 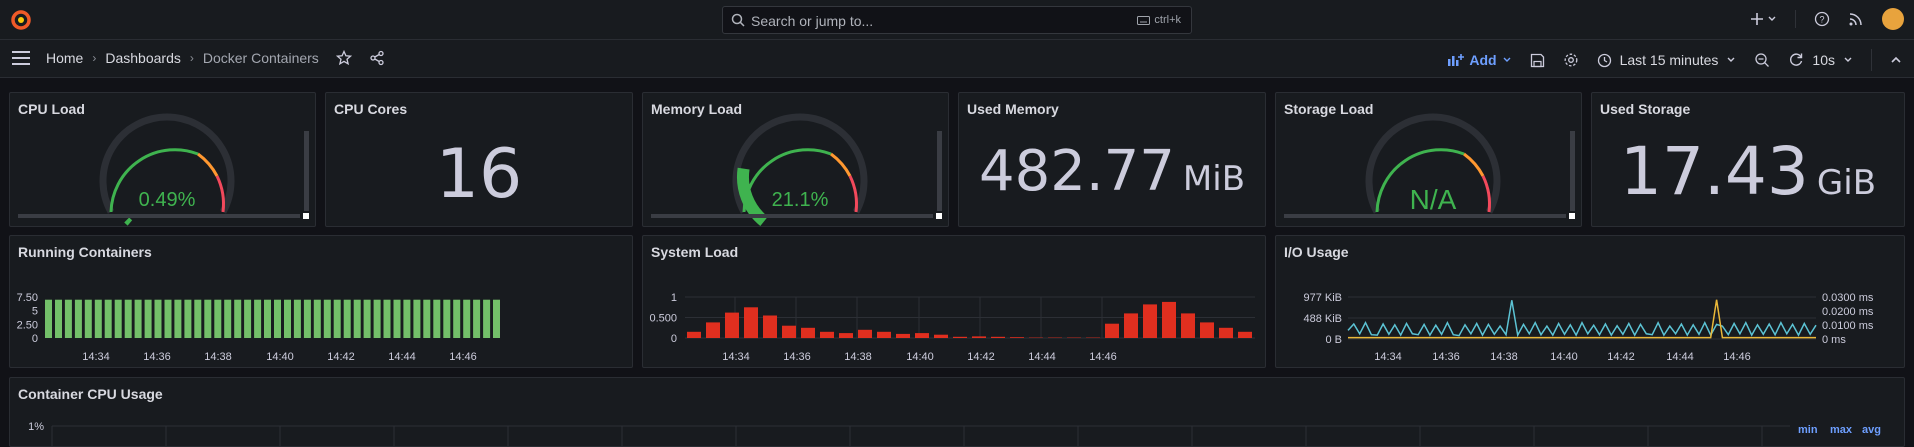 I want to click on memory-load-gauge: 21.1%, so click(x=796, y=160).